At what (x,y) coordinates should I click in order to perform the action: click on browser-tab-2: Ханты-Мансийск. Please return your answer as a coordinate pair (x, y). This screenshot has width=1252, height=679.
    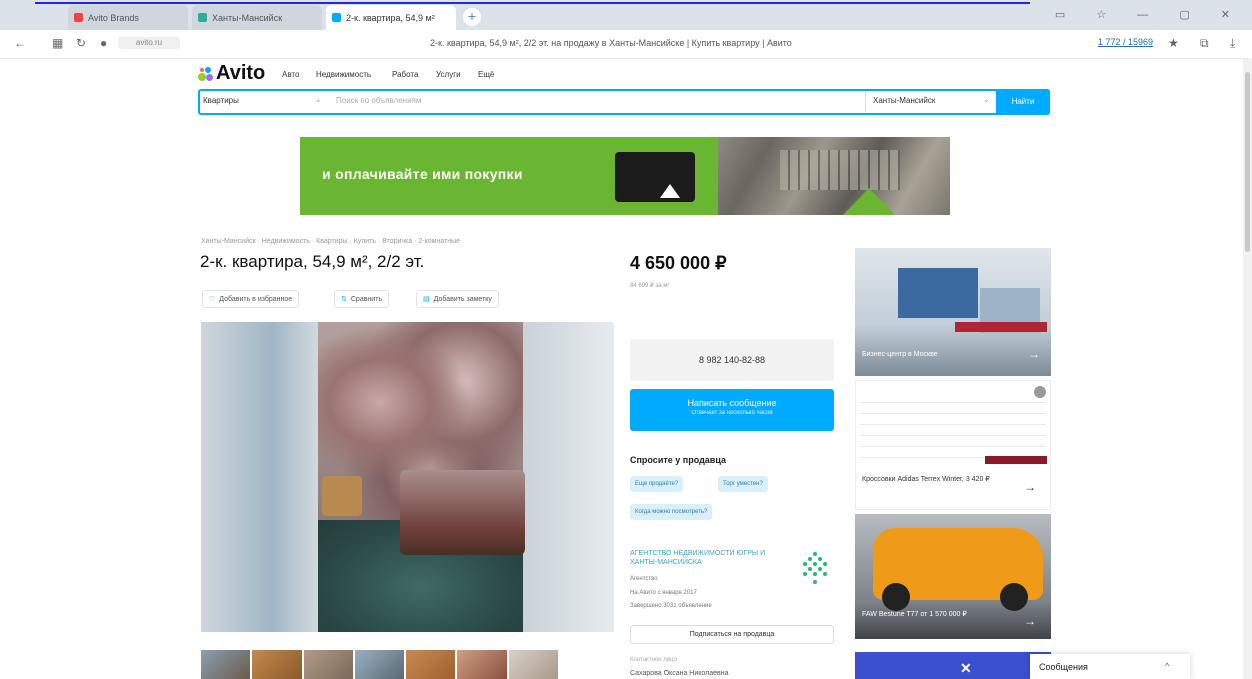
    Looking at the image, I should click on (257, 17).